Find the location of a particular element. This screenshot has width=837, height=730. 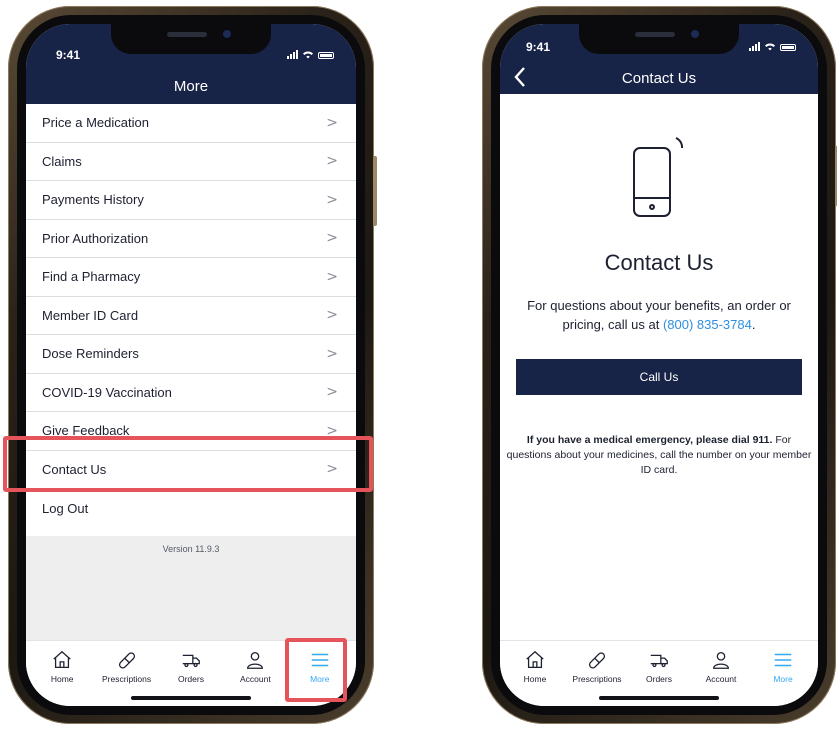

highlight-contact-us is located at coordinates (188, 464).